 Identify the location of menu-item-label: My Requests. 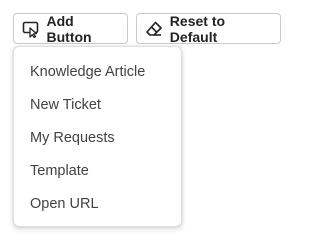
(72, 137).